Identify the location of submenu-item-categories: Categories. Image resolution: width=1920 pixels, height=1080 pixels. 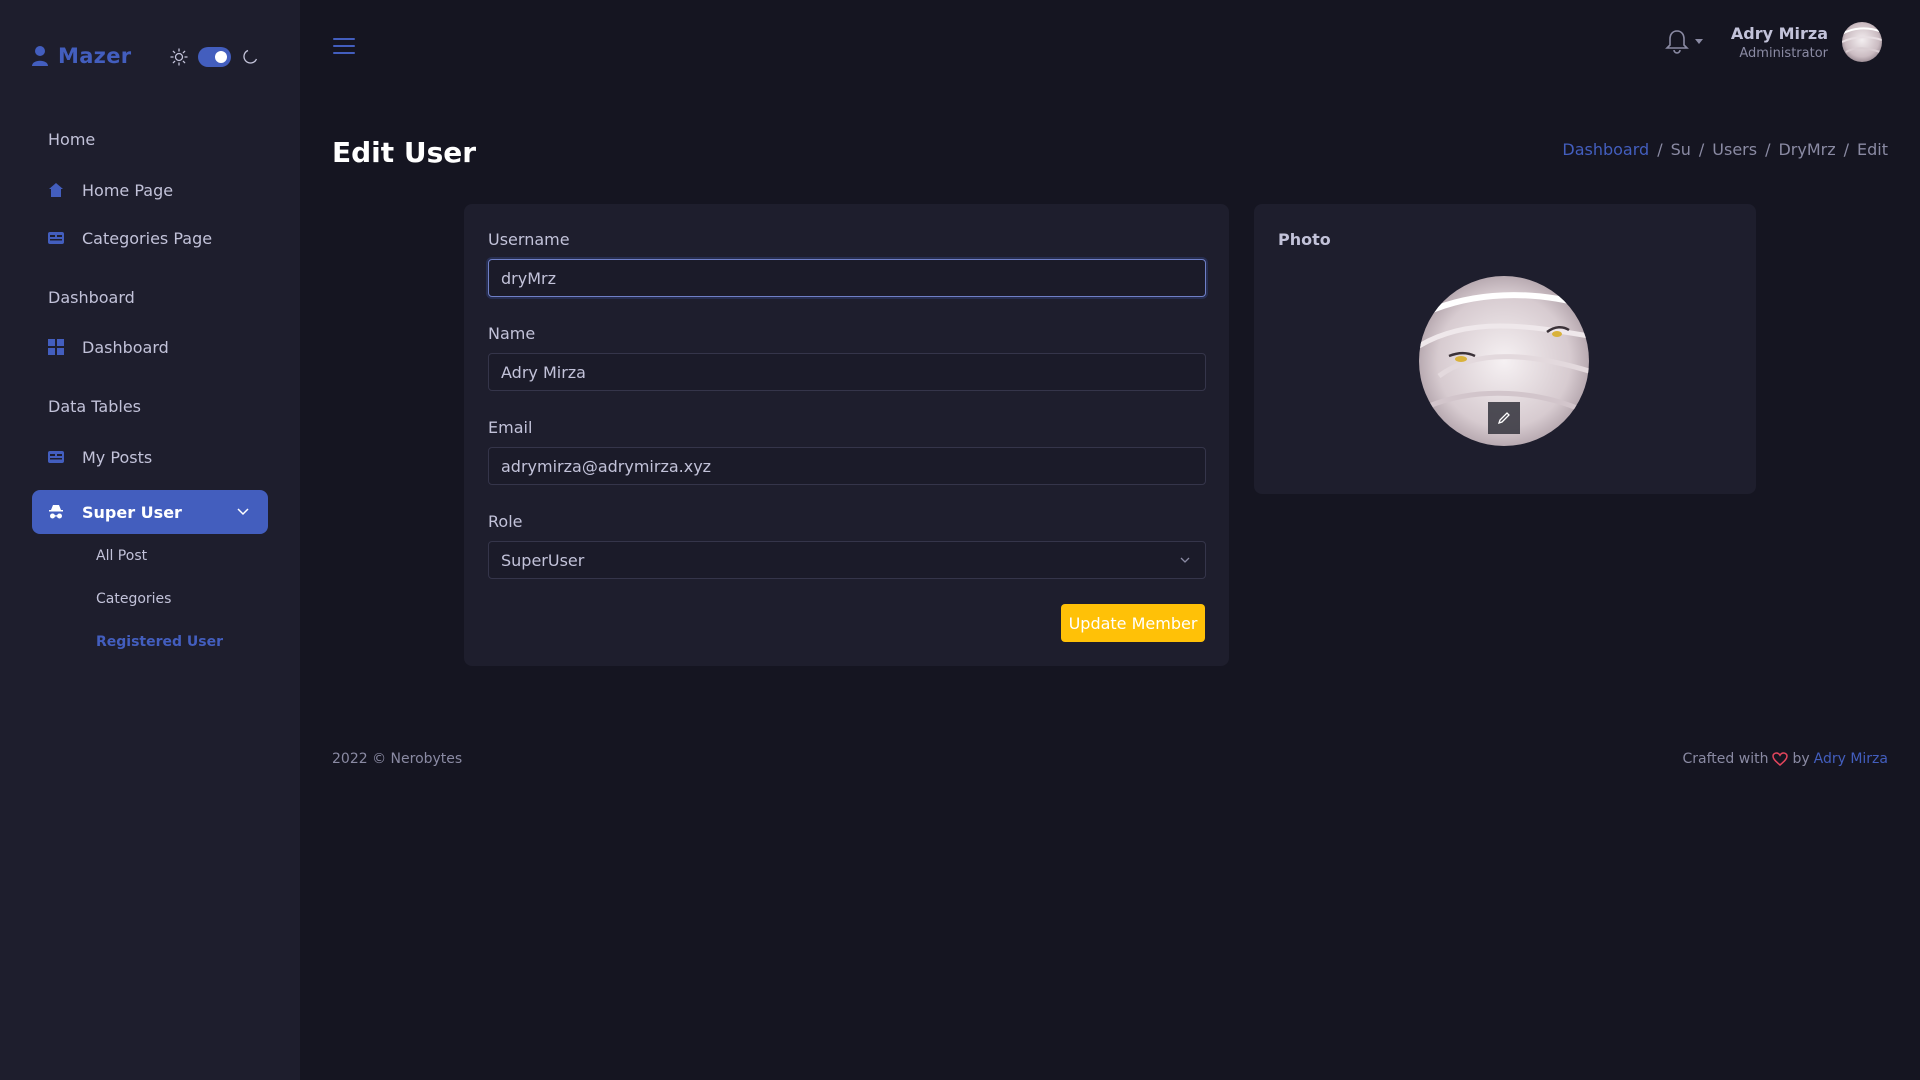
(133, 599).